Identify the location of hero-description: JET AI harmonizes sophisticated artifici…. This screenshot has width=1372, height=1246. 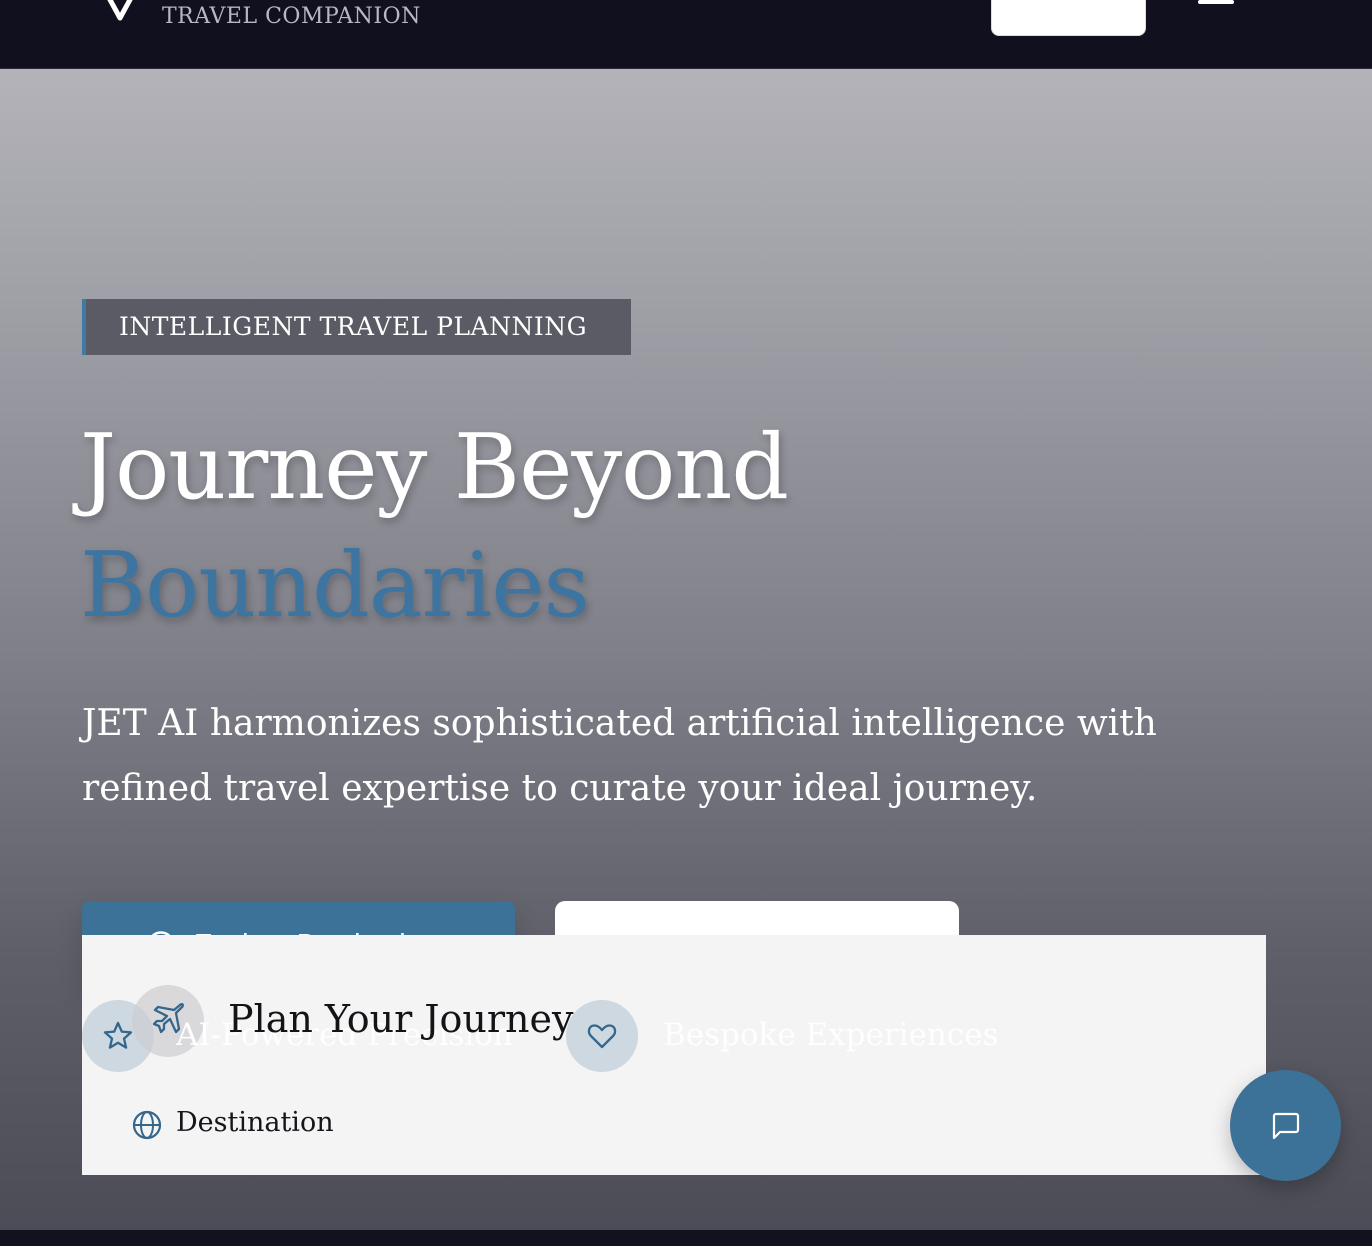
(619, 756).